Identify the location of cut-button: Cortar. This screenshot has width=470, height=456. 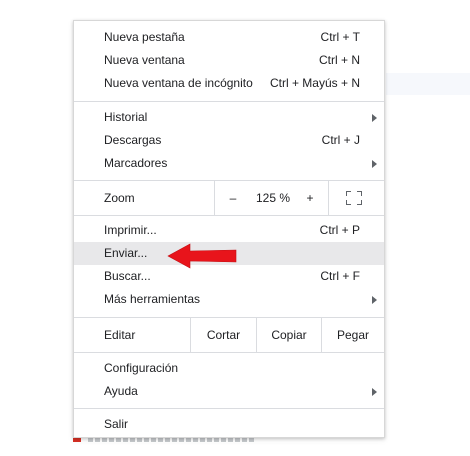
(223, 335).